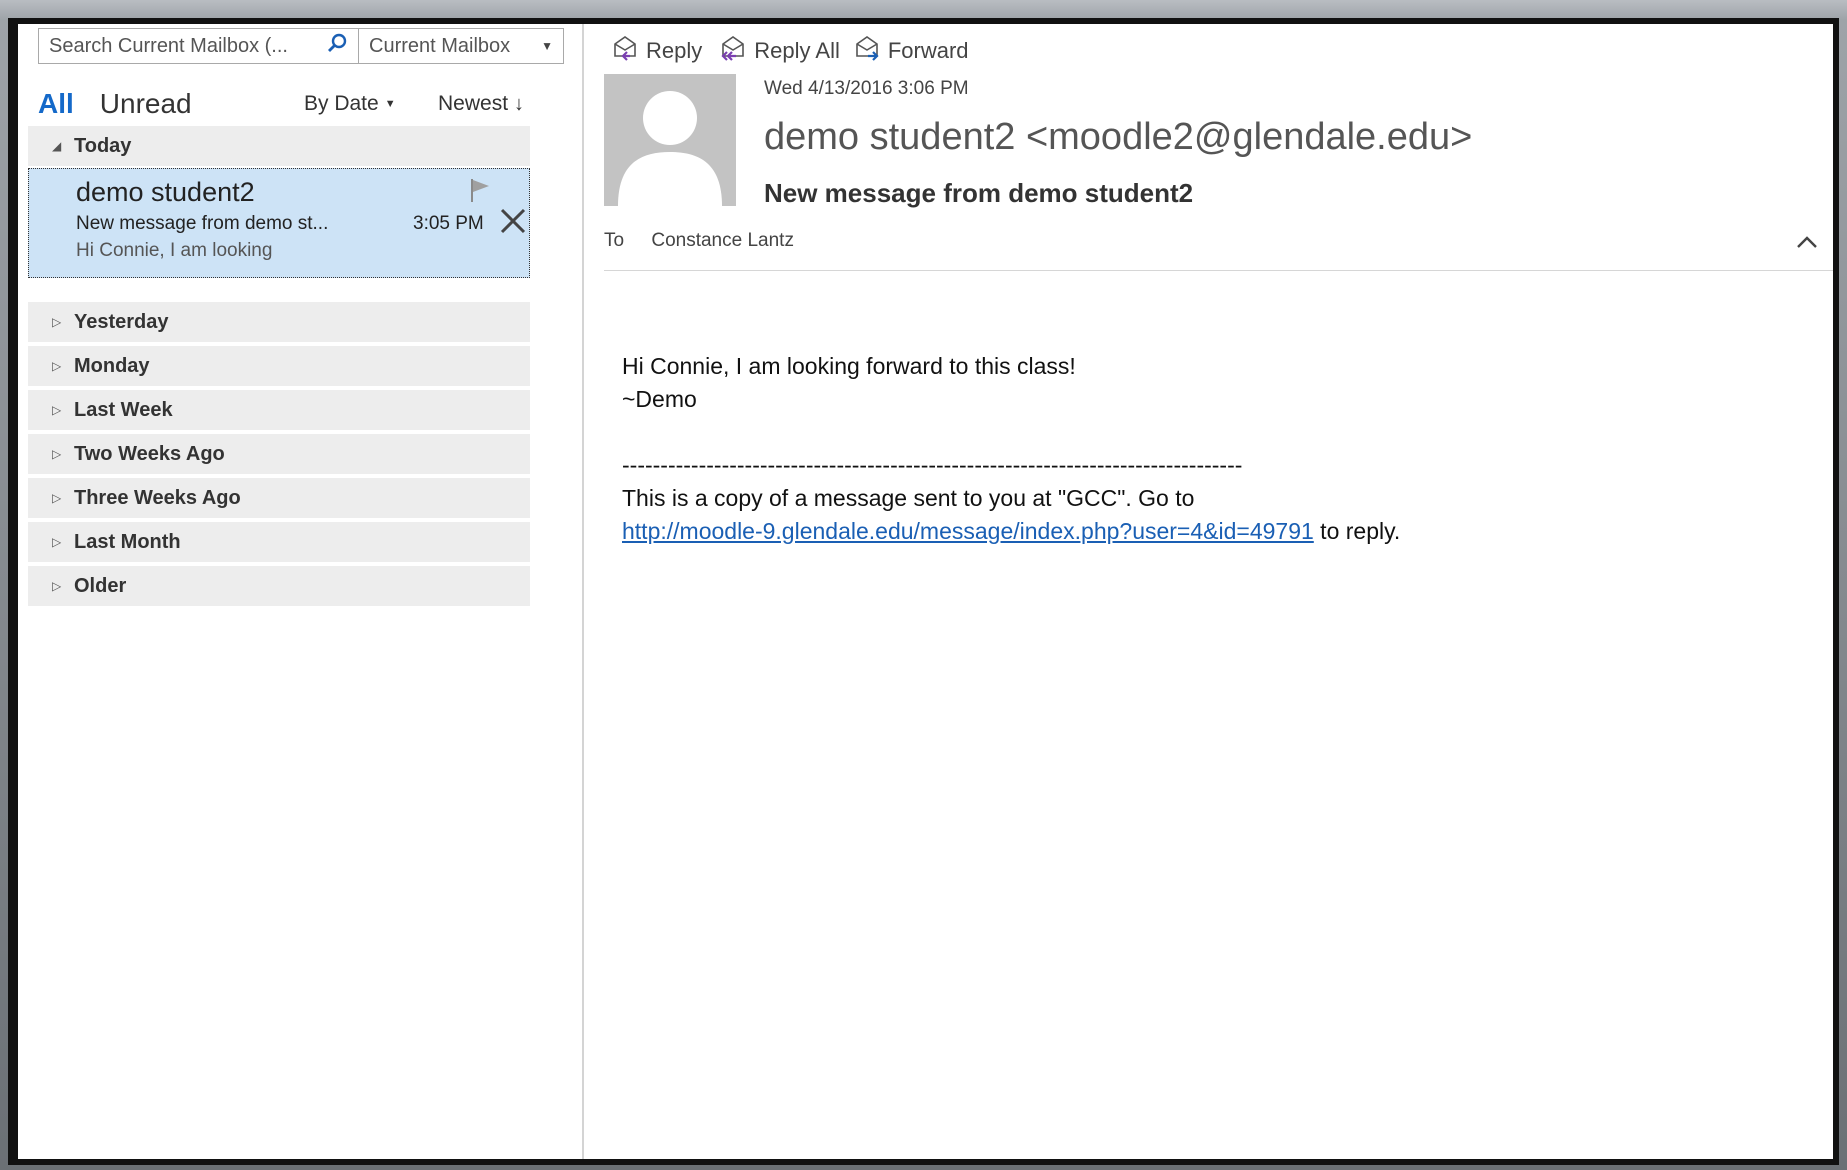 The height and width of the screenshot is (1170, 1847). I want to click on chevron-up-icon, so click(1807, 244).